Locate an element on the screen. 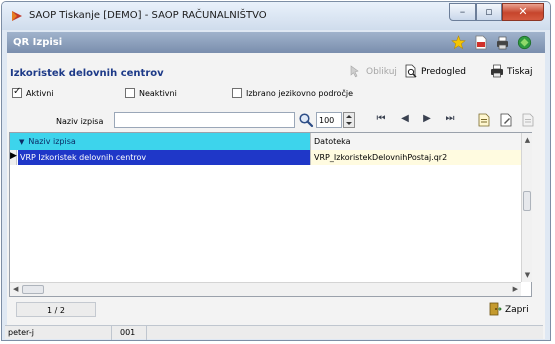 The image size is (555, 344). module-header: QR Izpisi is located at coordinates (276, 42).